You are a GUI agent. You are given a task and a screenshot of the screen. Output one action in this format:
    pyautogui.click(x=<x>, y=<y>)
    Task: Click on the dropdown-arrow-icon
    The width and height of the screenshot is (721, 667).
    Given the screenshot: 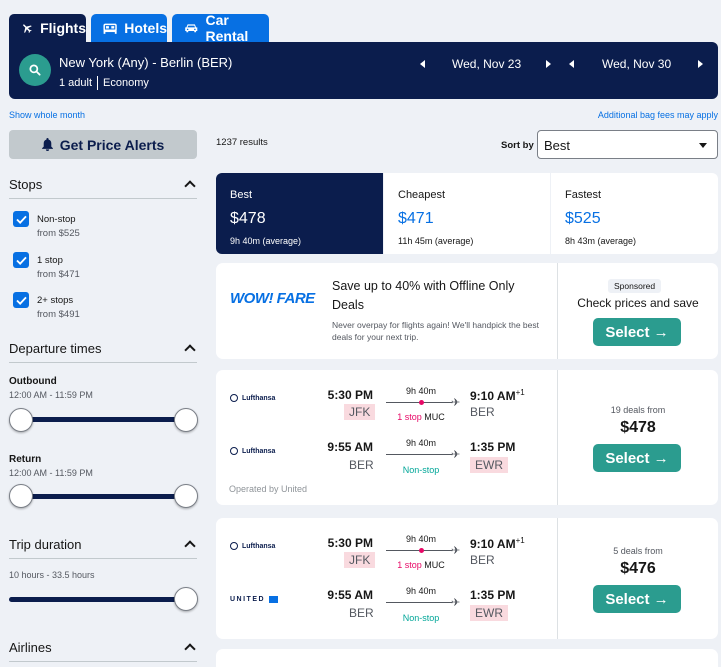 What is the action you would take?
    pyautogui.click(x=703, y=145)
    